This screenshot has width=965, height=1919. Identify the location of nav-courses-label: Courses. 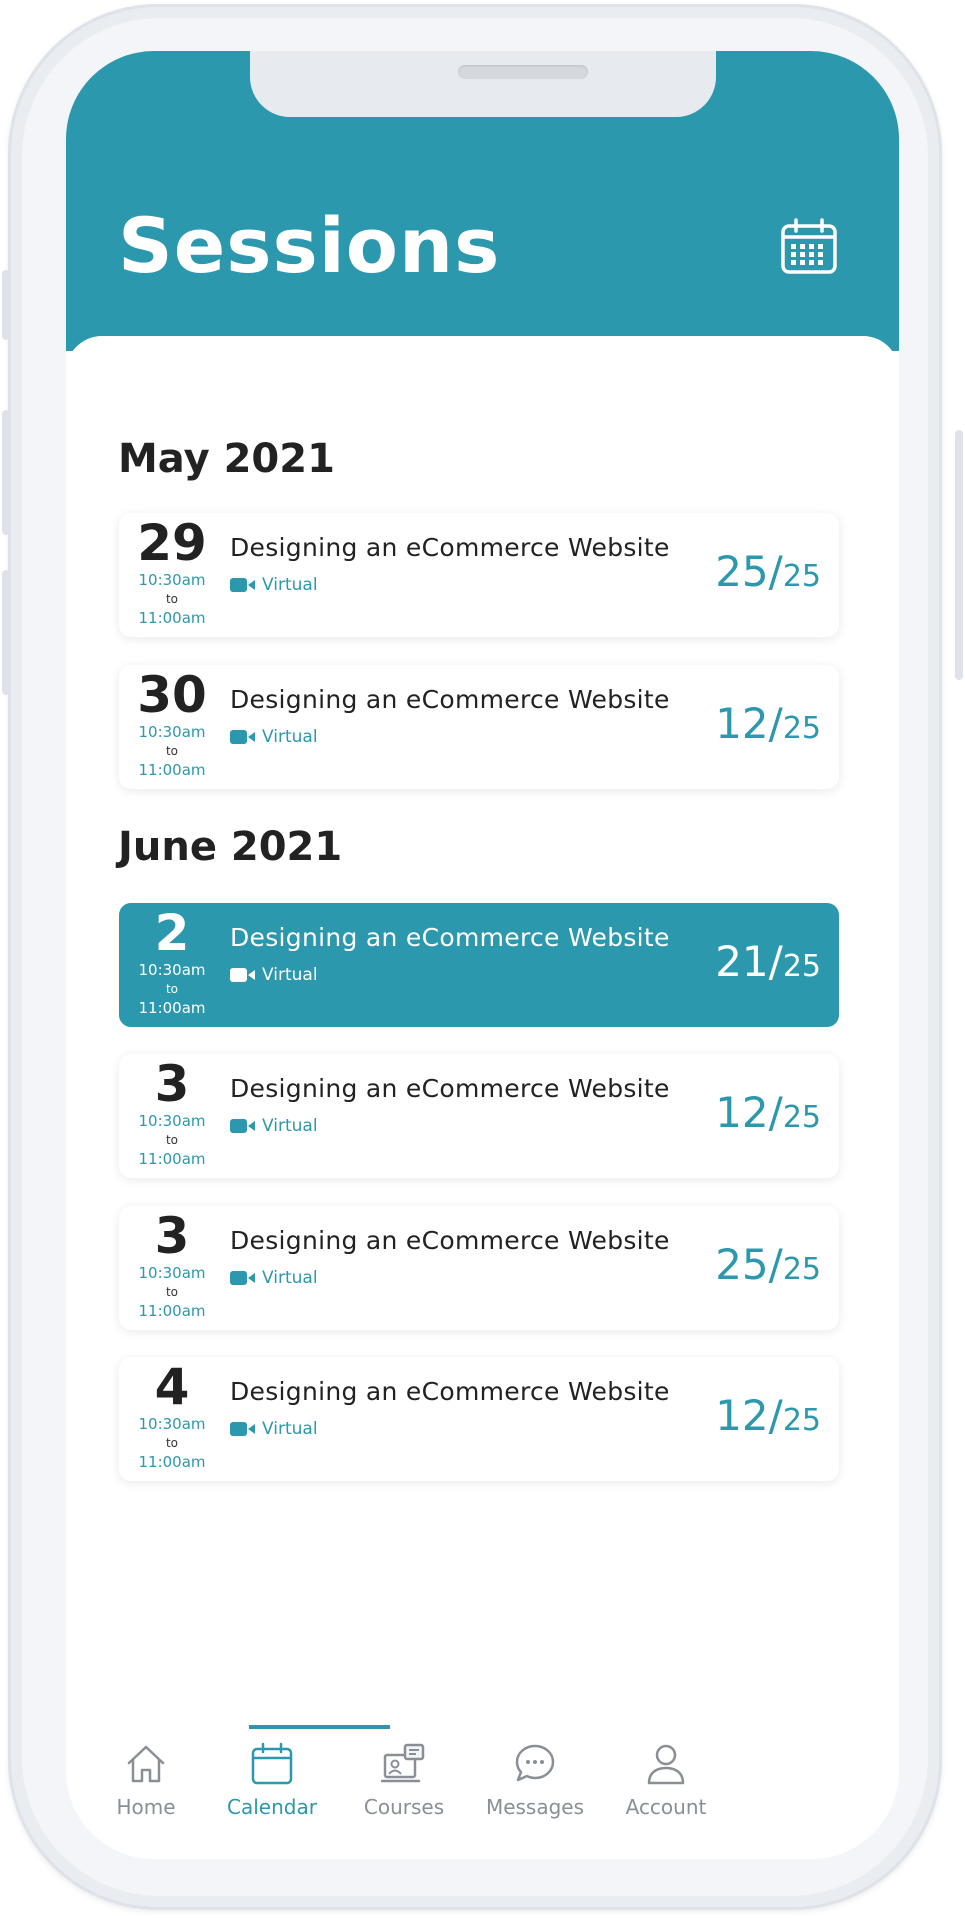
(404, 1807).